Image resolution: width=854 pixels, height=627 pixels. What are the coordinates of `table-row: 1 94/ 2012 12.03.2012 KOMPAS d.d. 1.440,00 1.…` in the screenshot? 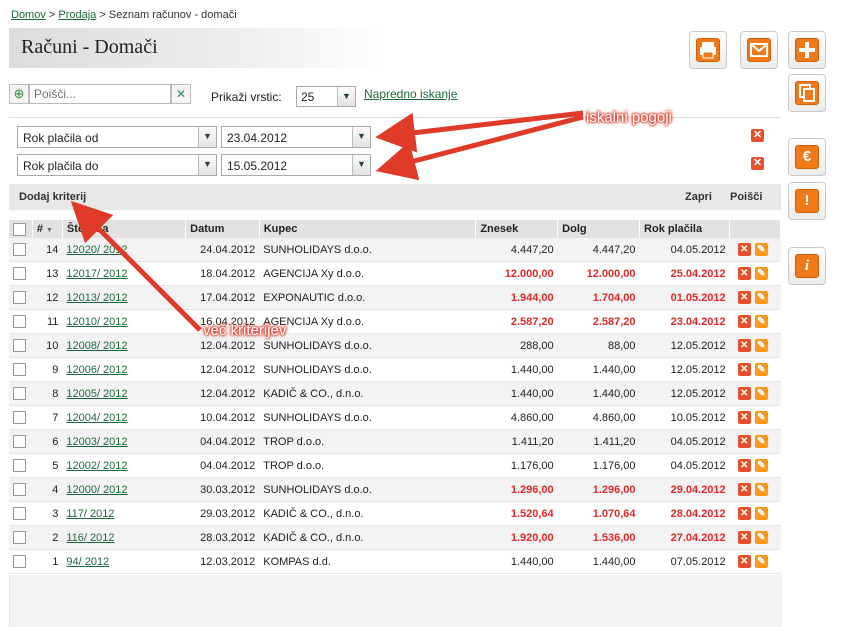 It's located at (395, 561).